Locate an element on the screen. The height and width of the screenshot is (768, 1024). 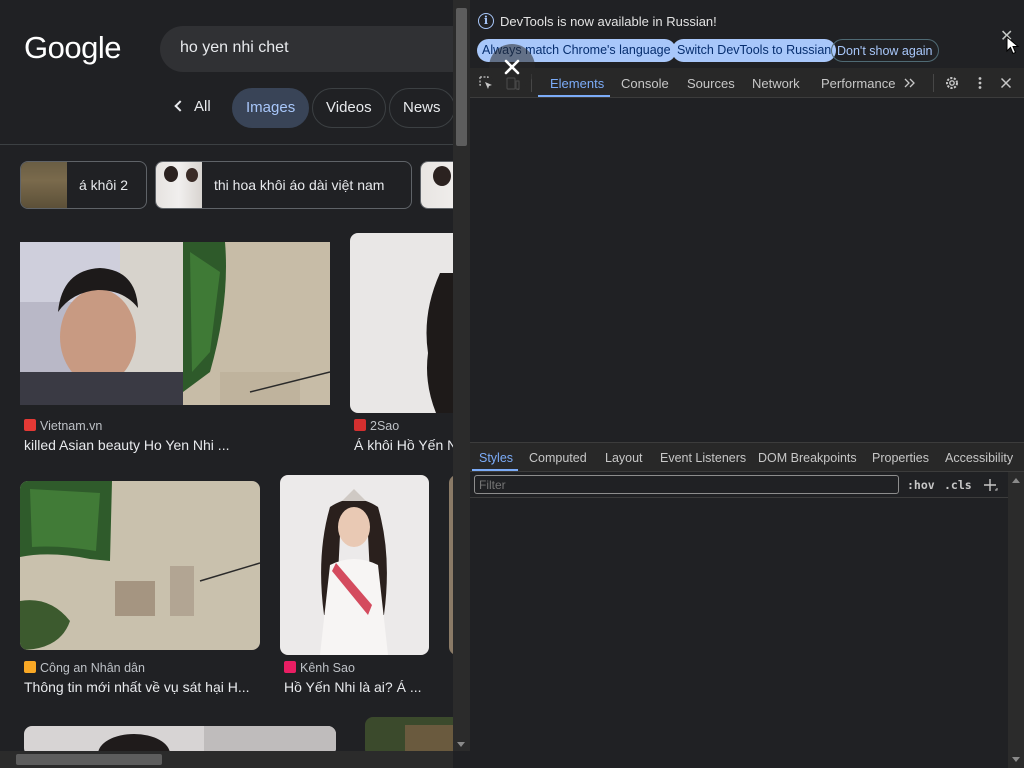
filter-news: News is located at coordinates (421, 108).